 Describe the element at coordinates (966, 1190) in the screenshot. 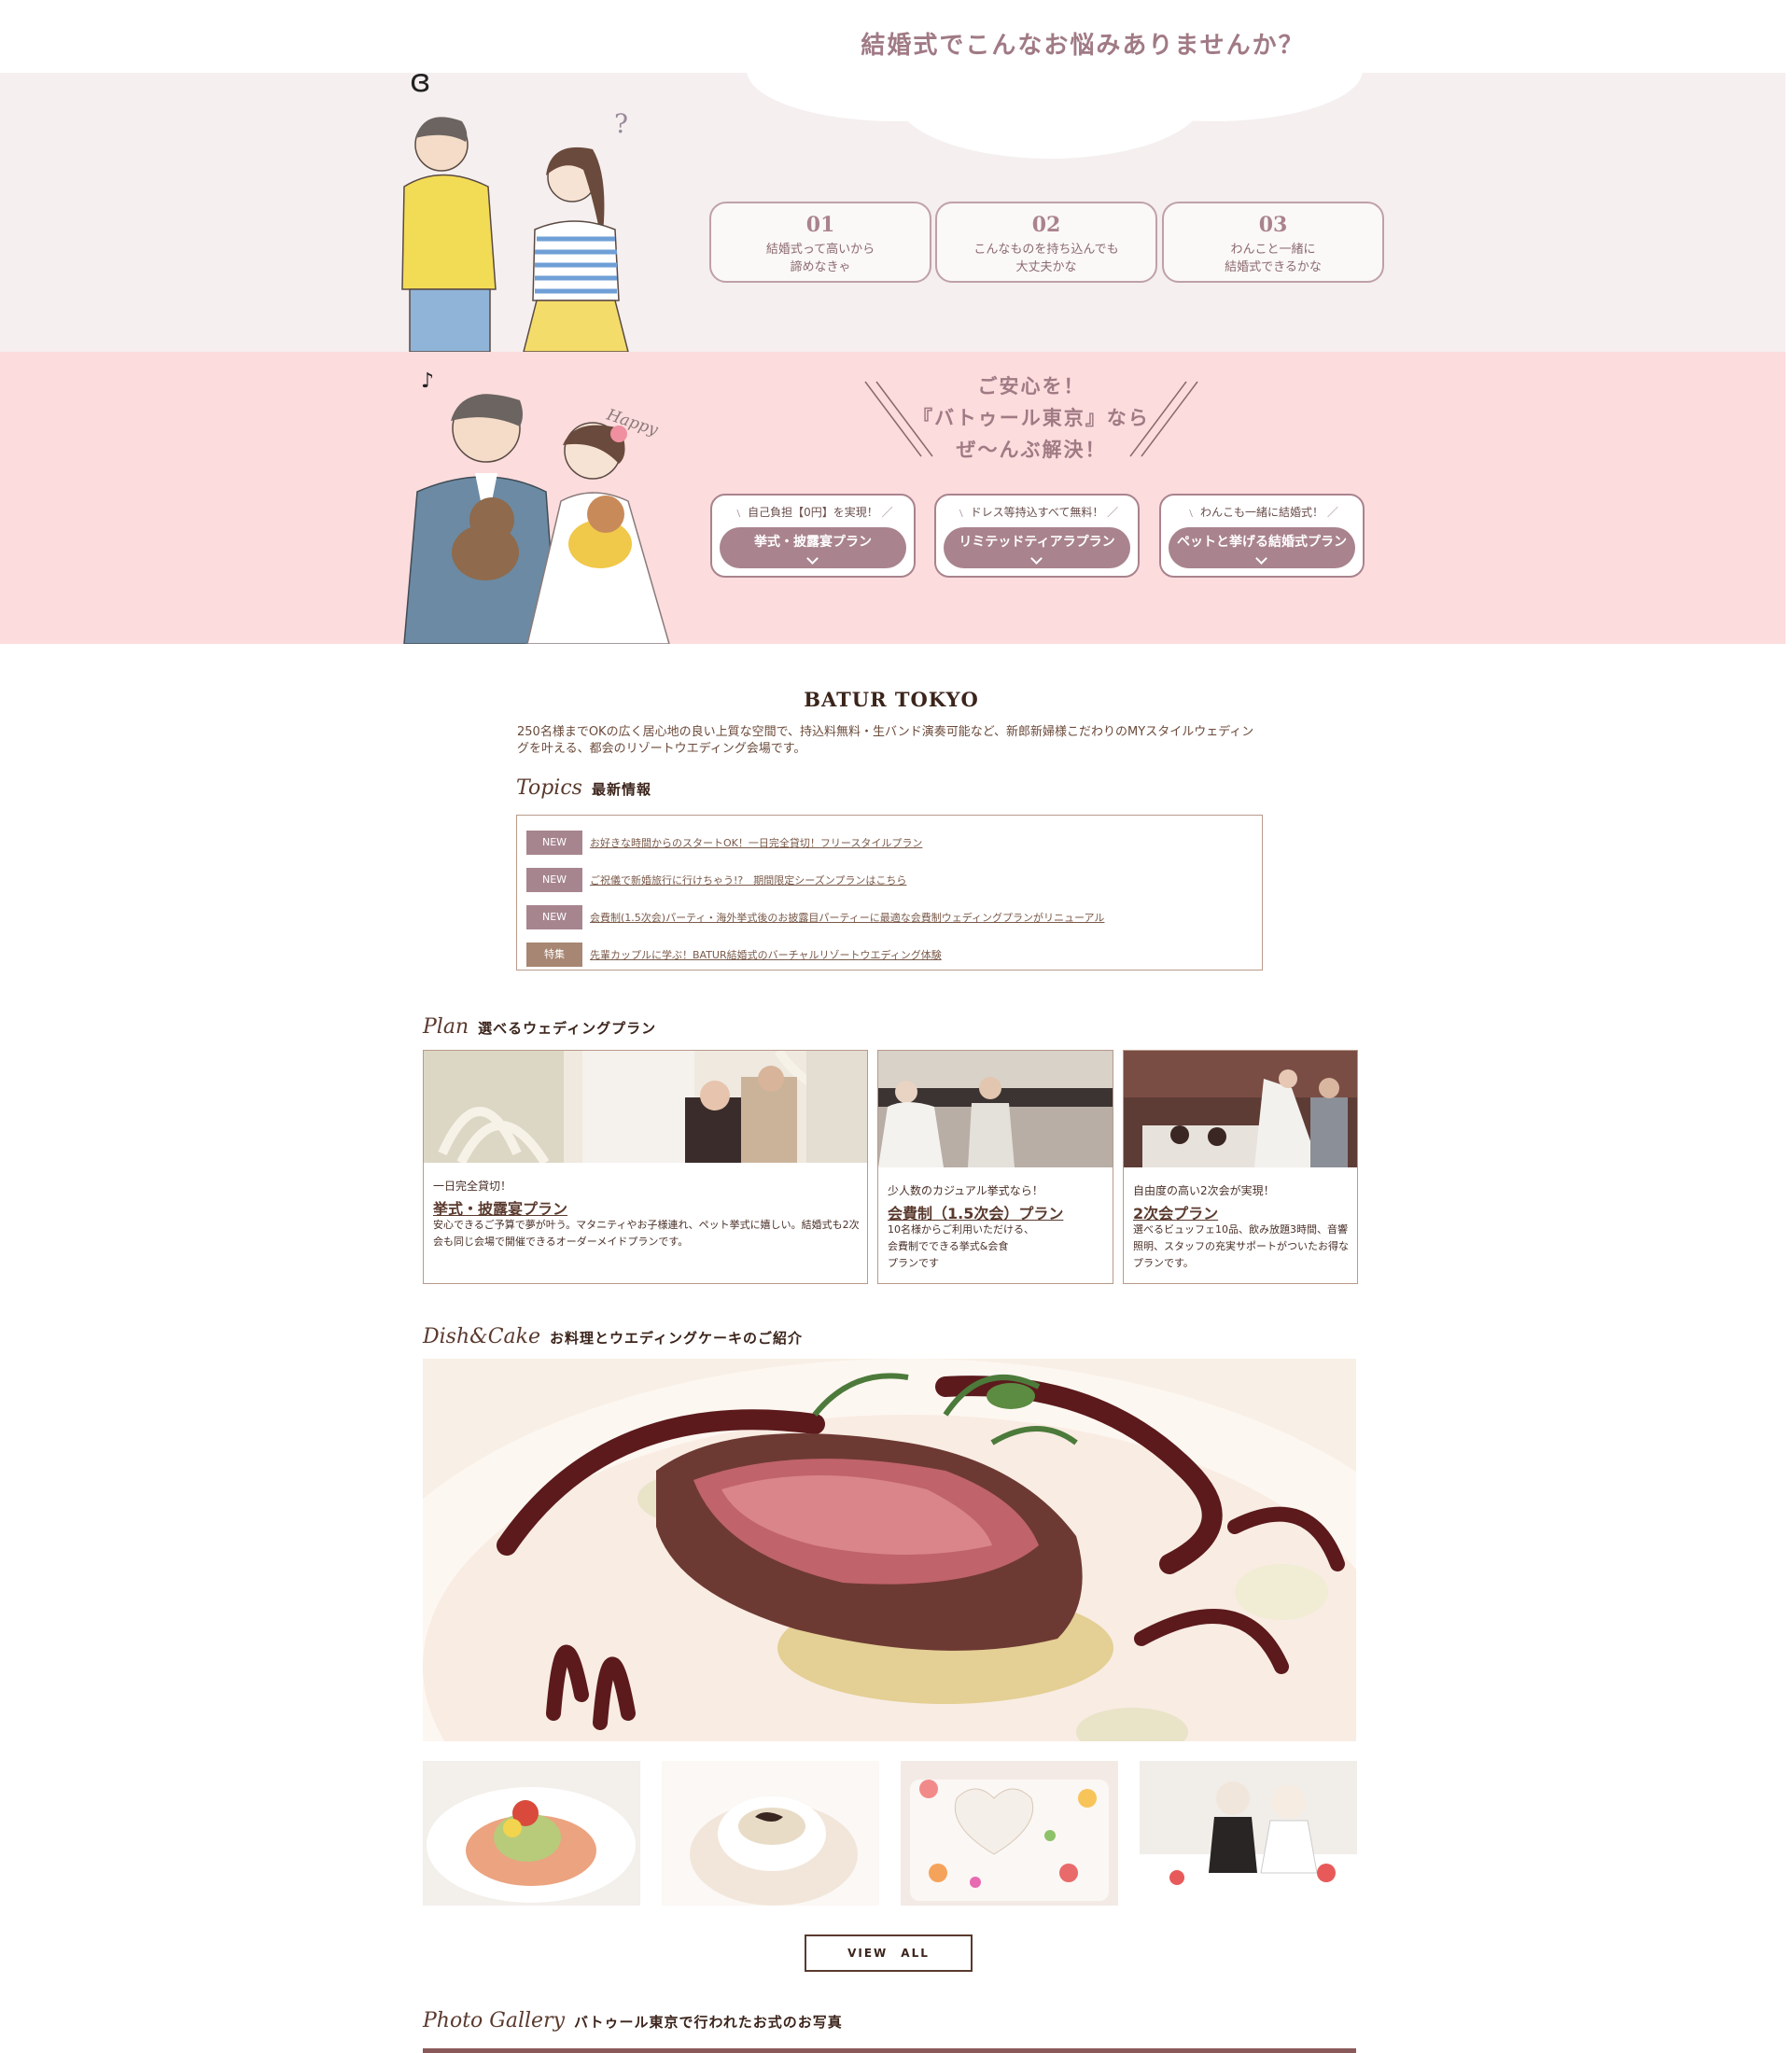

I see `plan-subtitle: 少人数のカジュアル挙式なら！` at that location.